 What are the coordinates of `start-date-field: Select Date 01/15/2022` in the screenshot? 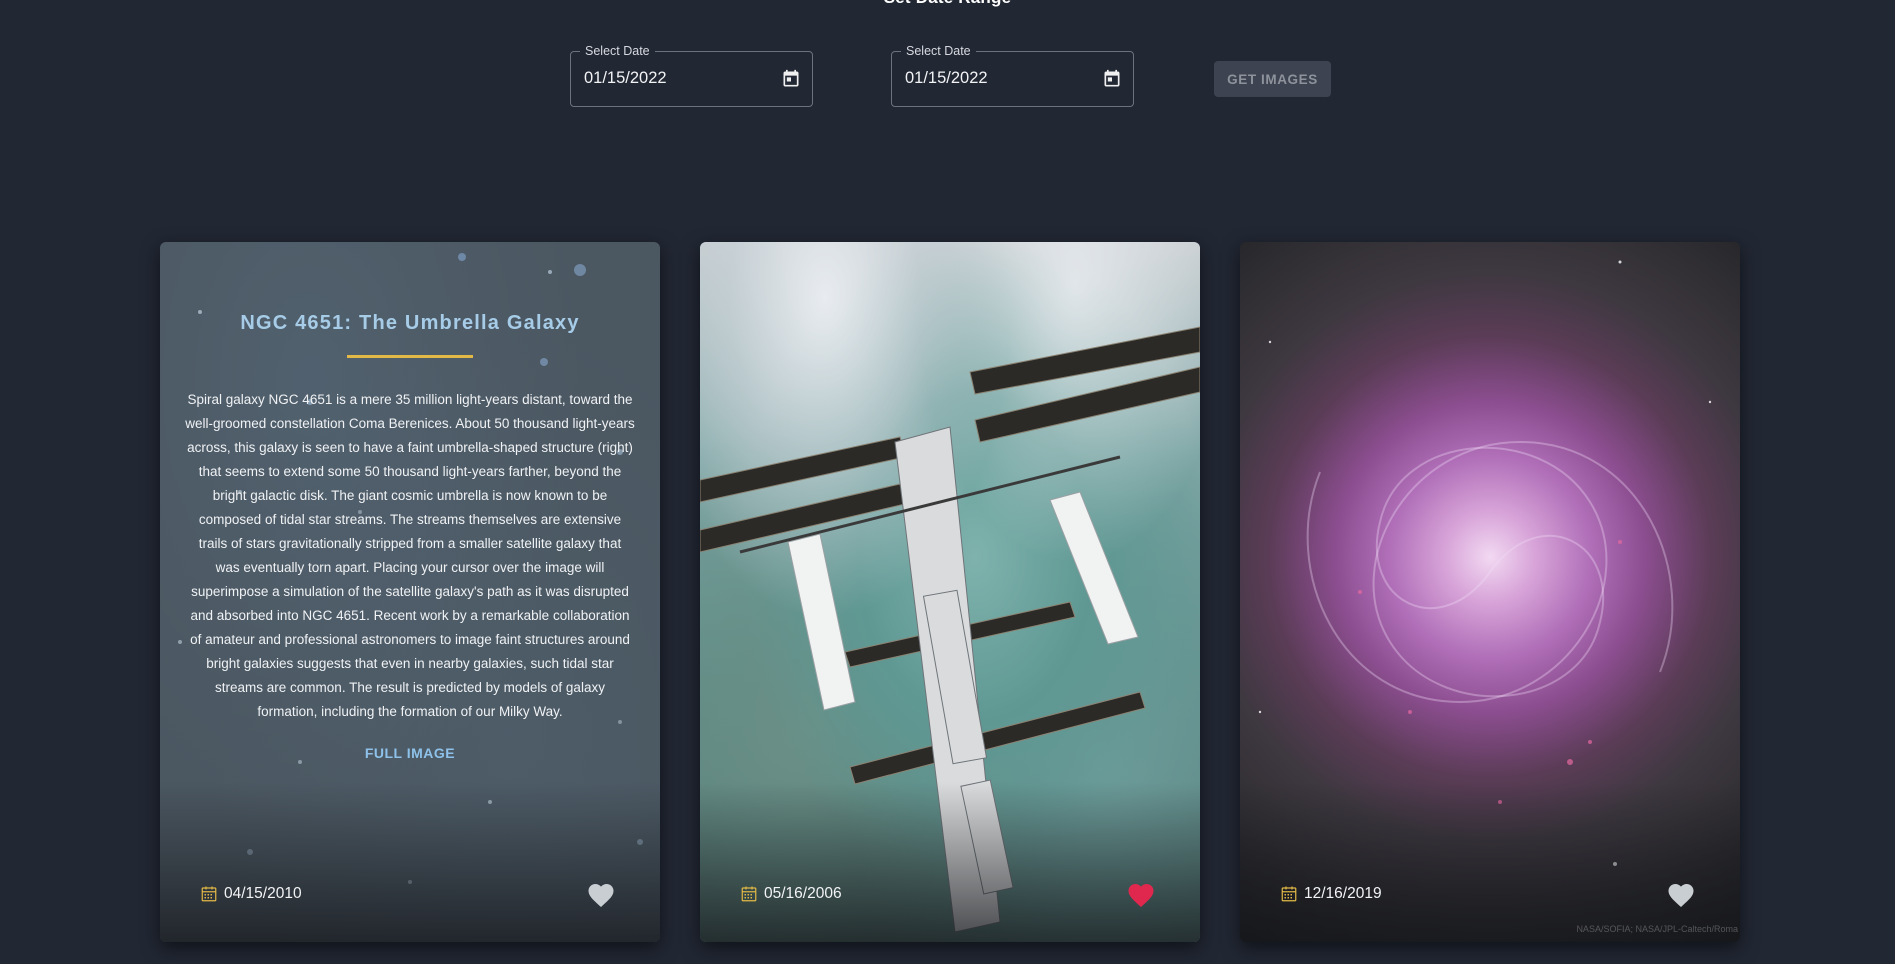 It's located at (691, 75).